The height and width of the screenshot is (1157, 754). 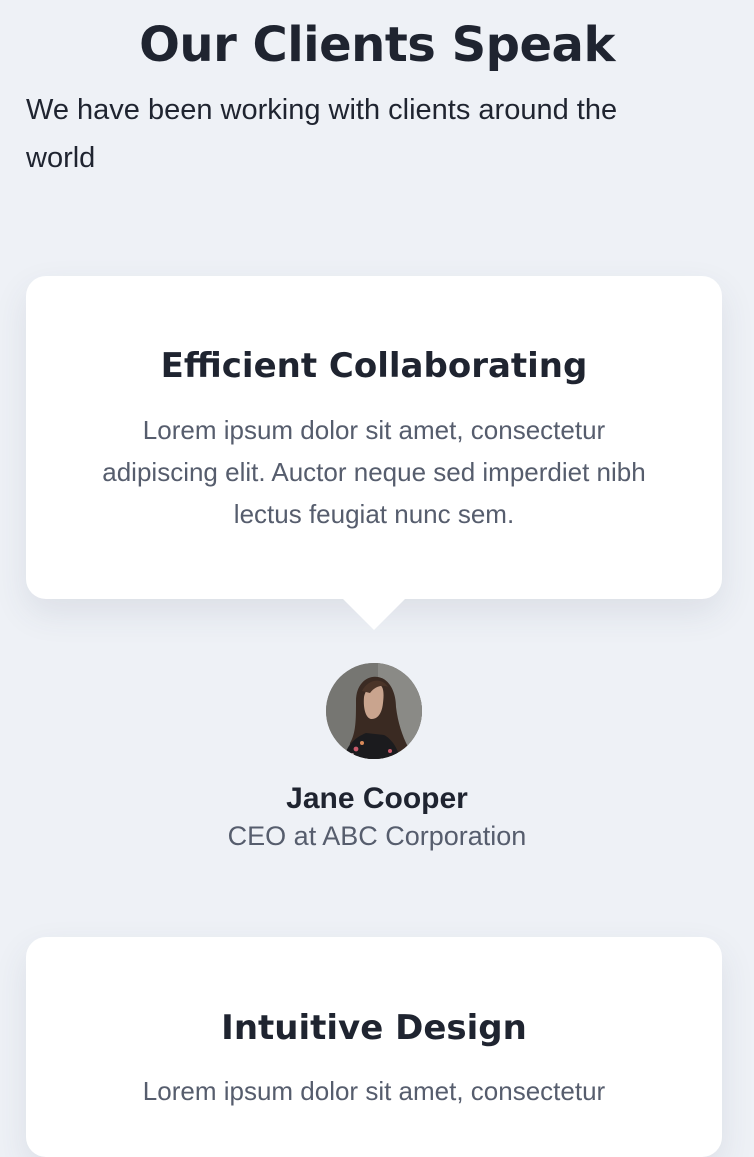 I want to click on speech-pointer, so click(x=374, y=614).